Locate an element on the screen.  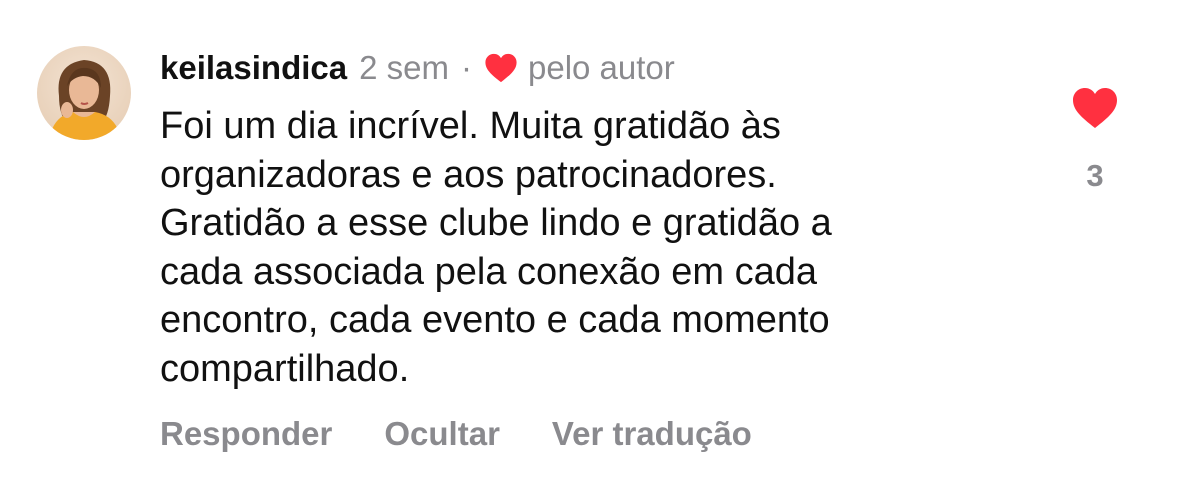
comment-text-line: Gratidão a esse clube lindo e gratidão a is located at coordinates (496, 223).